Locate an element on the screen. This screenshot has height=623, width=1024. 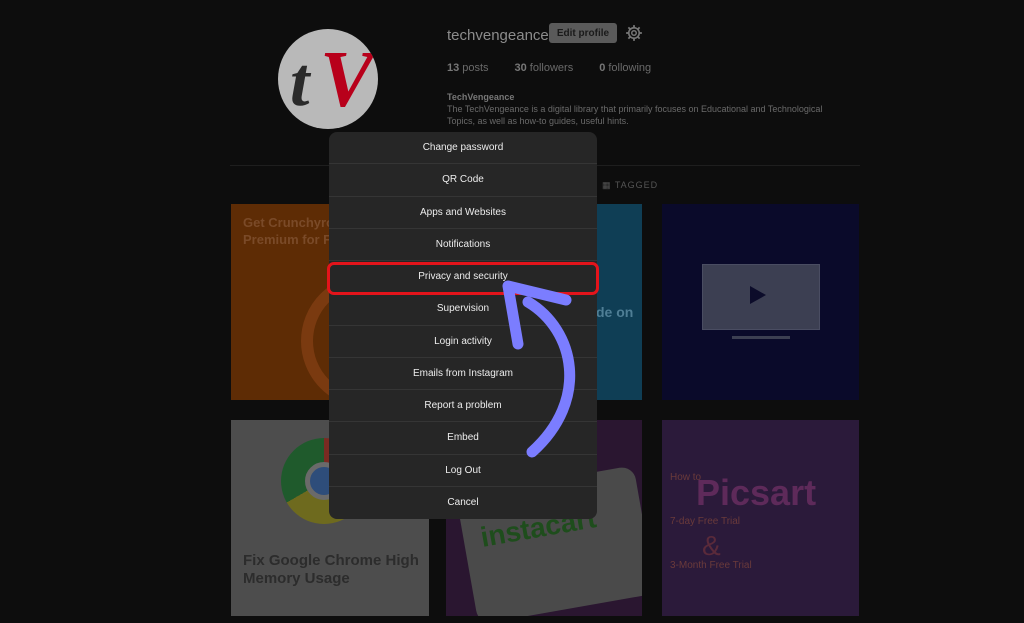
menu-item-login-activity: Login activity is located at coordinates (463, 342).